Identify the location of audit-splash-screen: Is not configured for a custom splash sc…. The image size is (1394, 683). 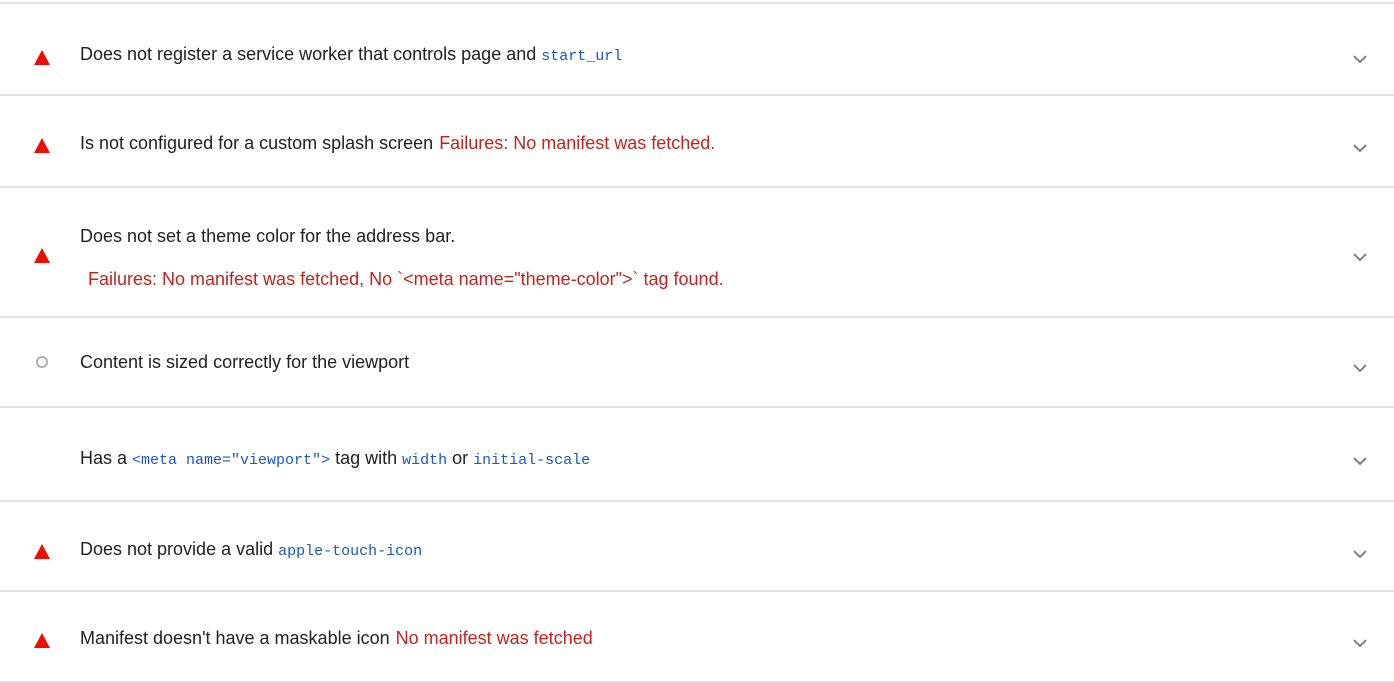
(697, 142).